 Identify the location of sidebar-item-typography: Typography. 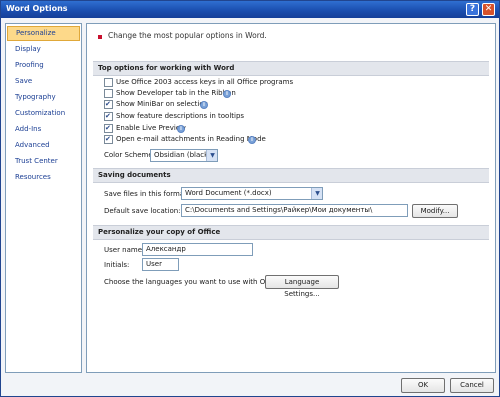
(43, 97).